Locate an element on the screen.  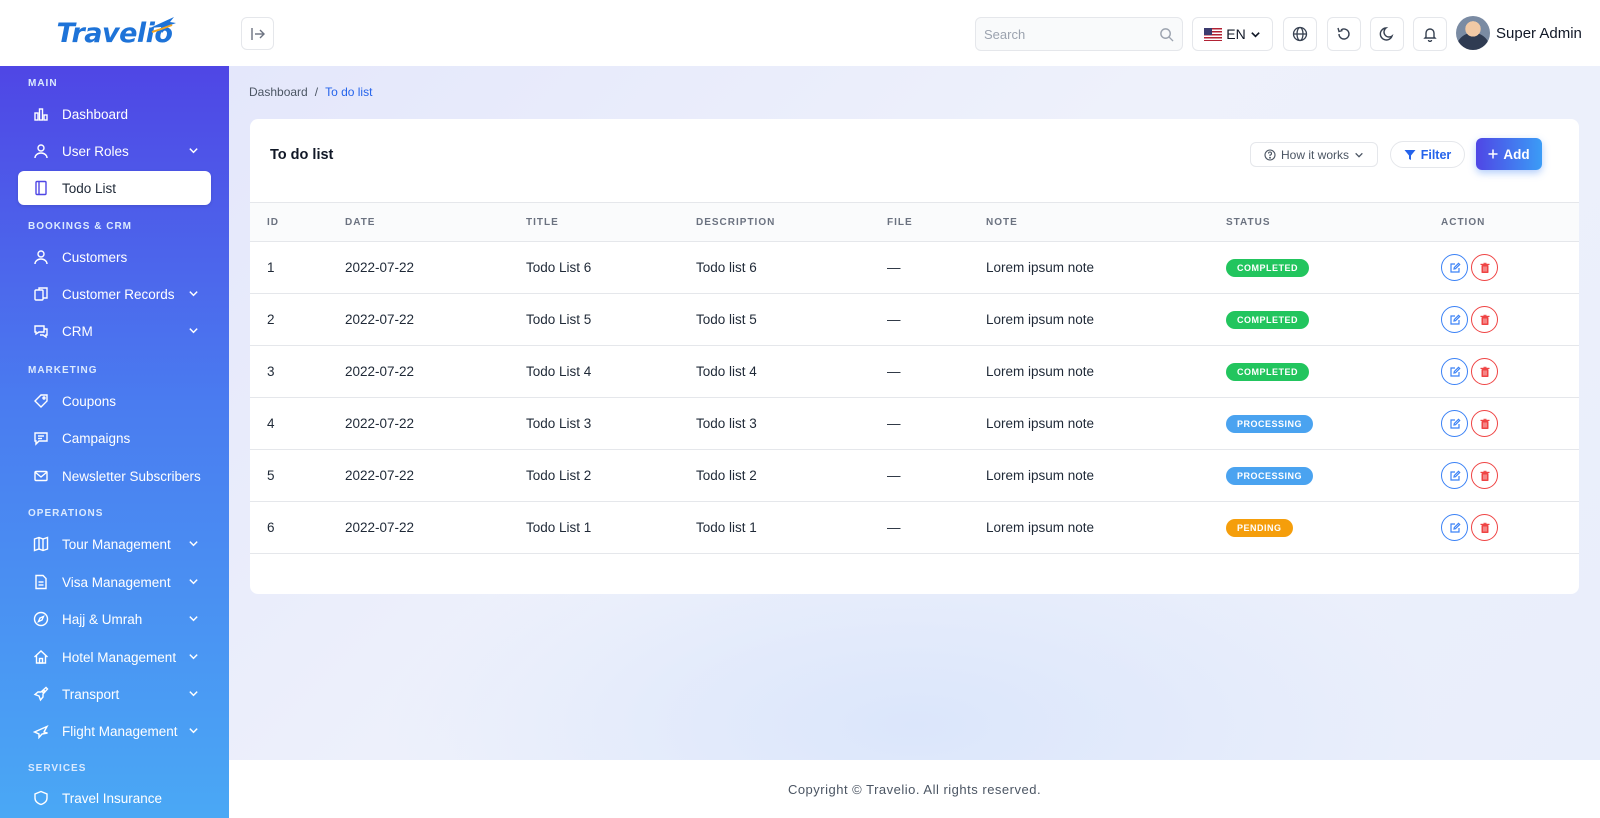
sidebar-item-hajj: Hajj & Umrah is located at coordinates (114, 619).